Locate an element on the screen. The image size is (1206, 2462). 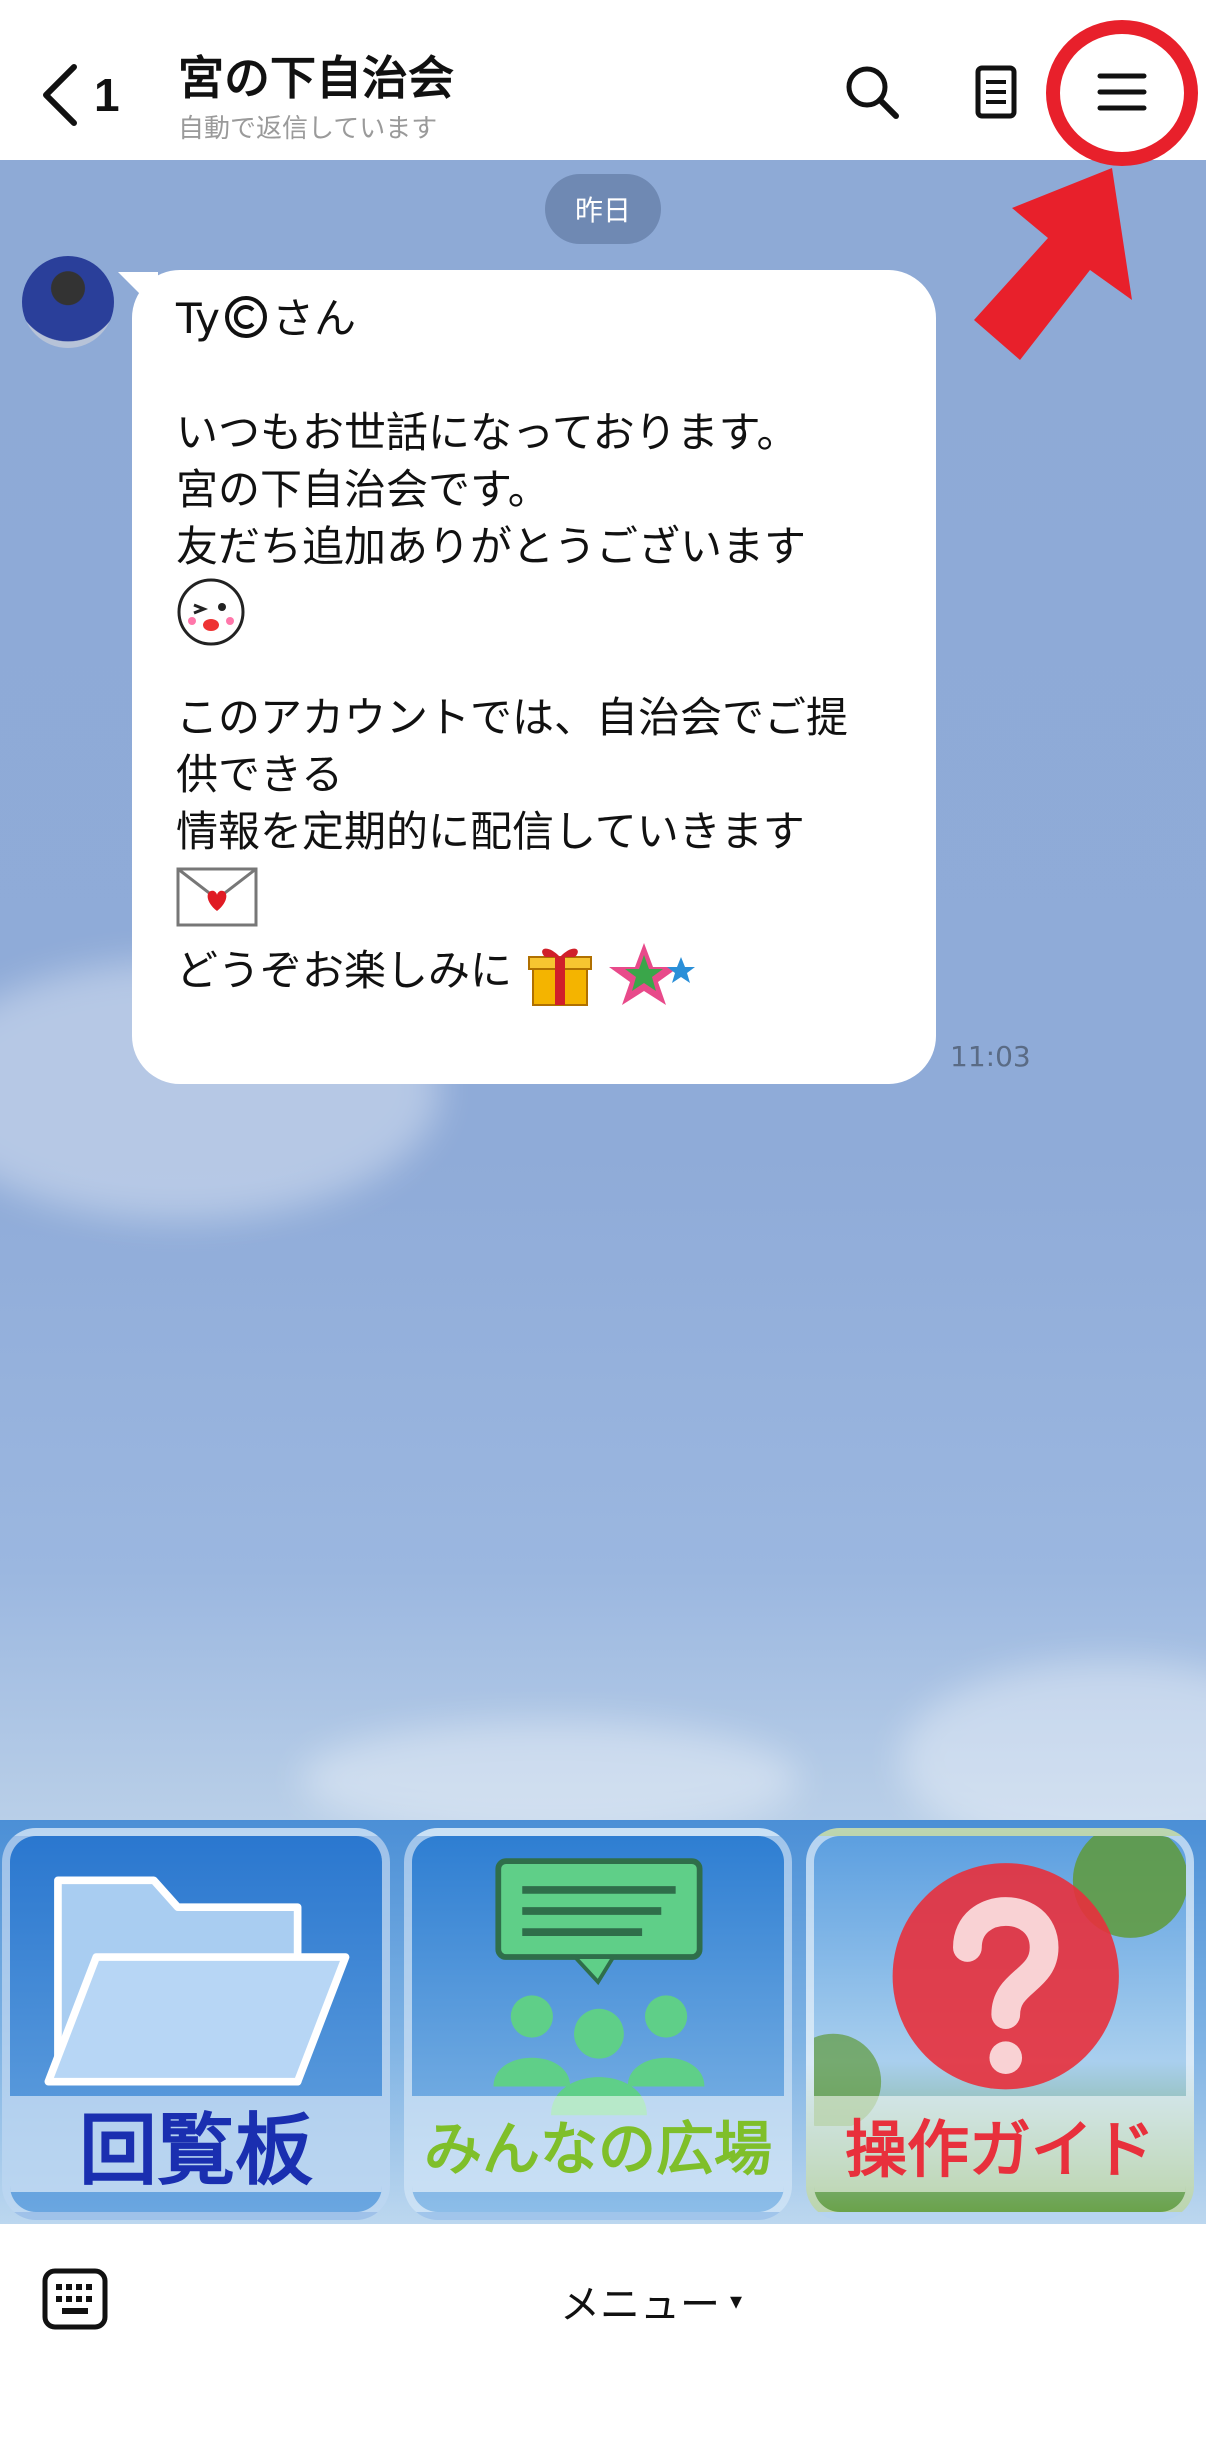
message-line-final: どうぞお楽しみに is located at coordinates (534, 971).